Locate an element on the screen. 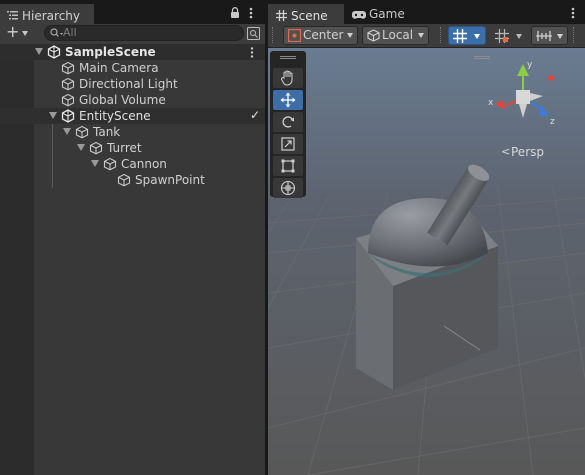 The image size is (585, 475). gizmo-label-z: z is located at coordinates (552, 122).